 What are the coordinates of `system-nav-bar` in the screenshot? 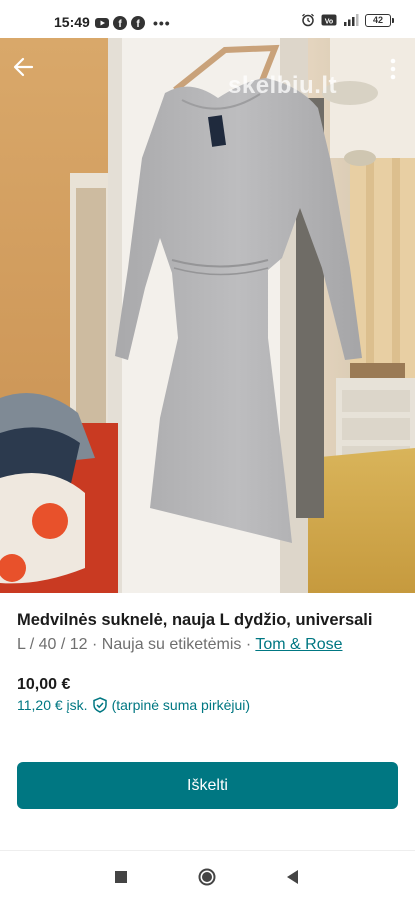 It's located at (207, 875).